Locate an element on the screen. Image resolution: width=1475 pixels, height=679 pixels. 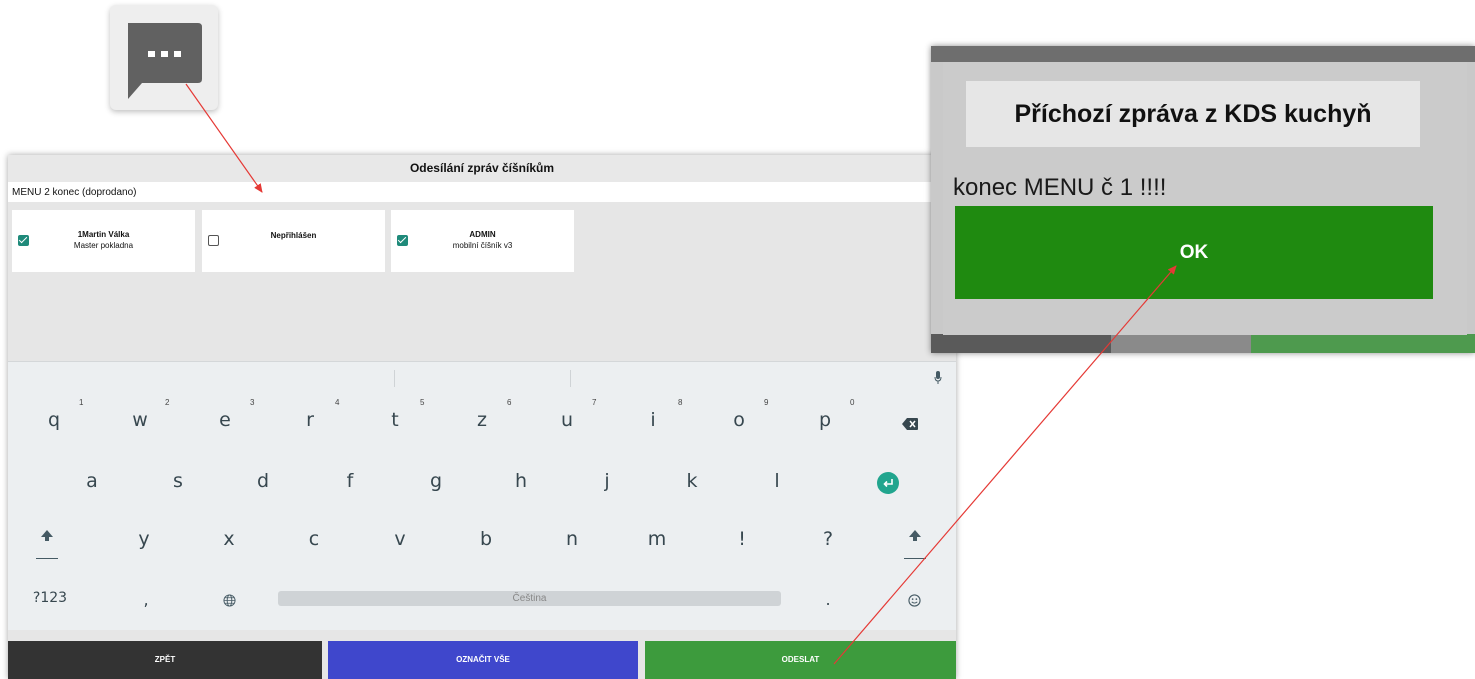
key-n: n is located at coordinates (572, 539).